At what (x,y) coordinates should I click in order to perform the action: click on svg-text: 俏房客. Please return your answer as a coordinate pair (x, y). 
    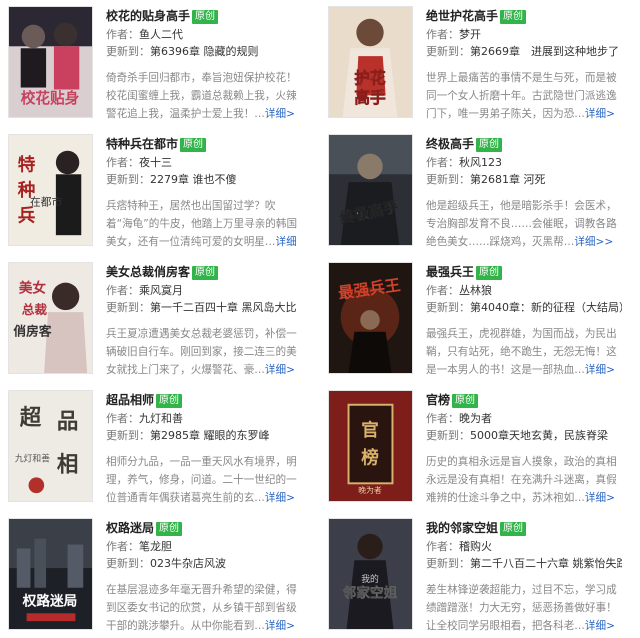
    Looking at the image, I should click on (32, 332).